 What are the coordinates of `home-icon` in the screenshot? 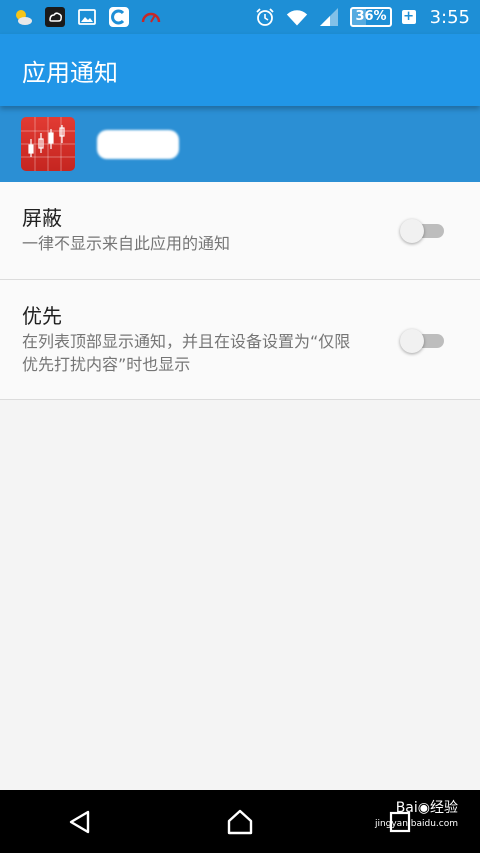 It's located at (240, 821).